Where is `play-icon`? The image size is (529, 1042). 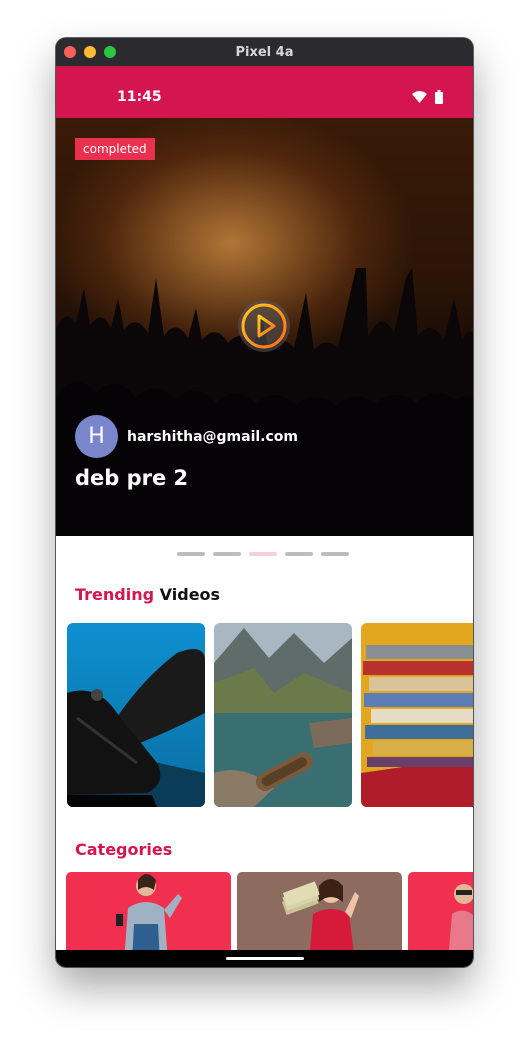 play-icon is located at coordinates (264, 326).